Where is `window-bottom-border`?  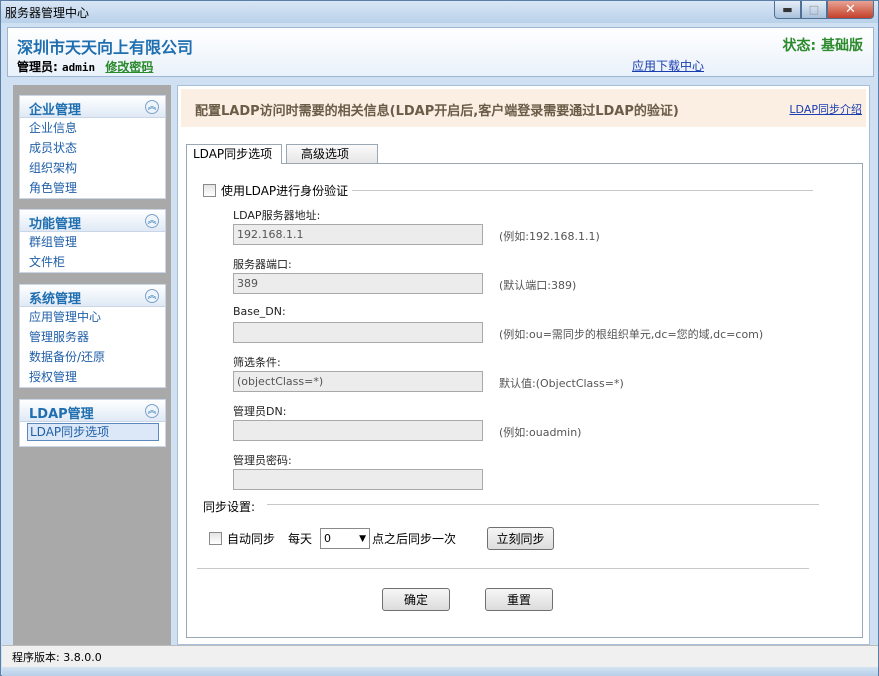
window-bottom-border is located at coordinates (440, 671).